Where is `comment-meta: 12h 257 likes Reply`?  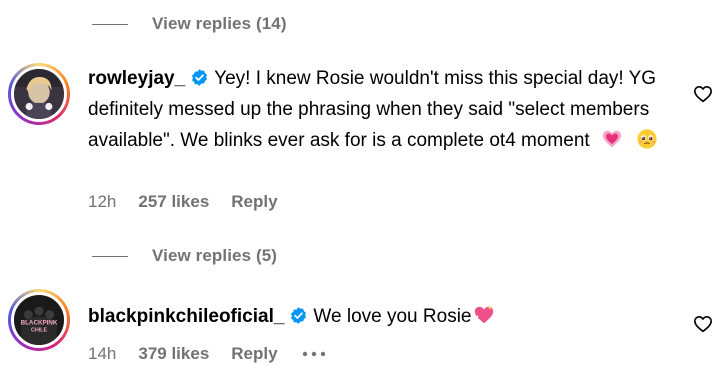
comment-meta: 12h 257 likes Reply is located at coordinates (195, 202).